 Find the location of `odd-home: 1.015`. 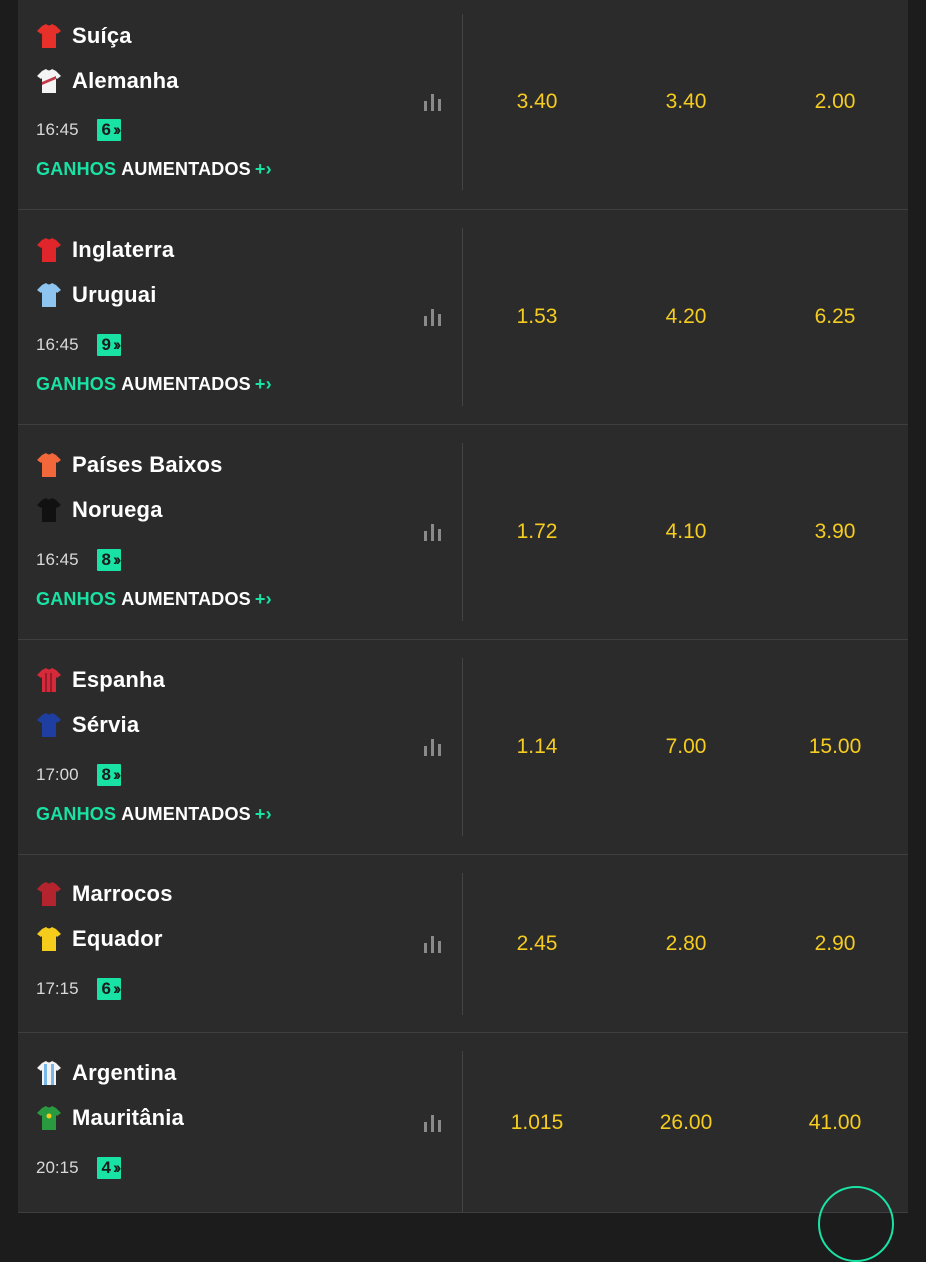

odd-home: 1.015 is located at coordinates (537, 1123).